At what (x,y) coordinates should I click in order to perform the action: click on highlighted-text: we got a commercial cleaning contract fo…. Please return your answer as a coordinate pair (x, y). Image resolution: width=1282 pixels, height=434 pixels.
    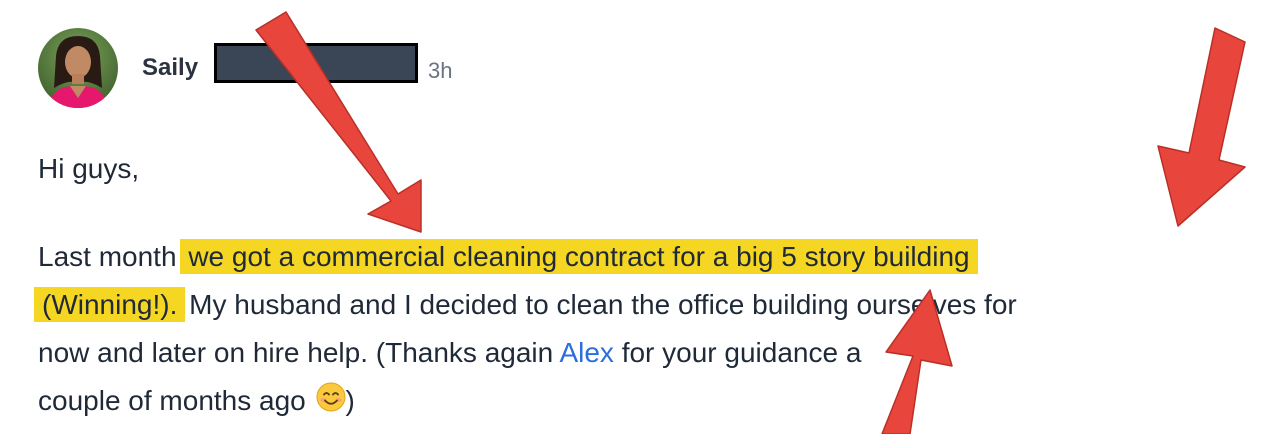
    Looking at the image, I should click on (579, 256).